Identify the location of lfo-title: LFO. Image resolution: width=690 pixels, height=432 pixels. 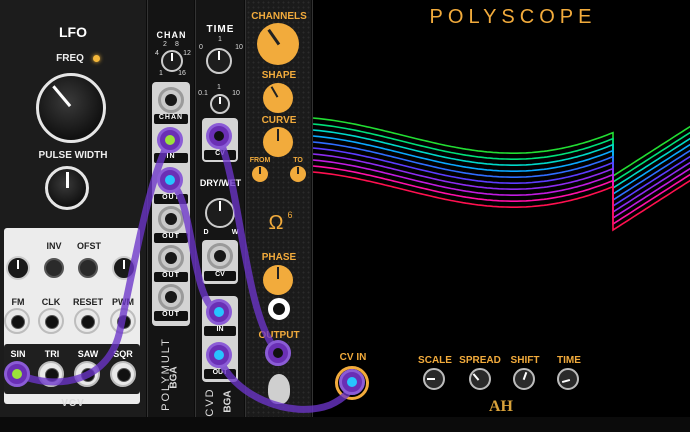
(73, 32).